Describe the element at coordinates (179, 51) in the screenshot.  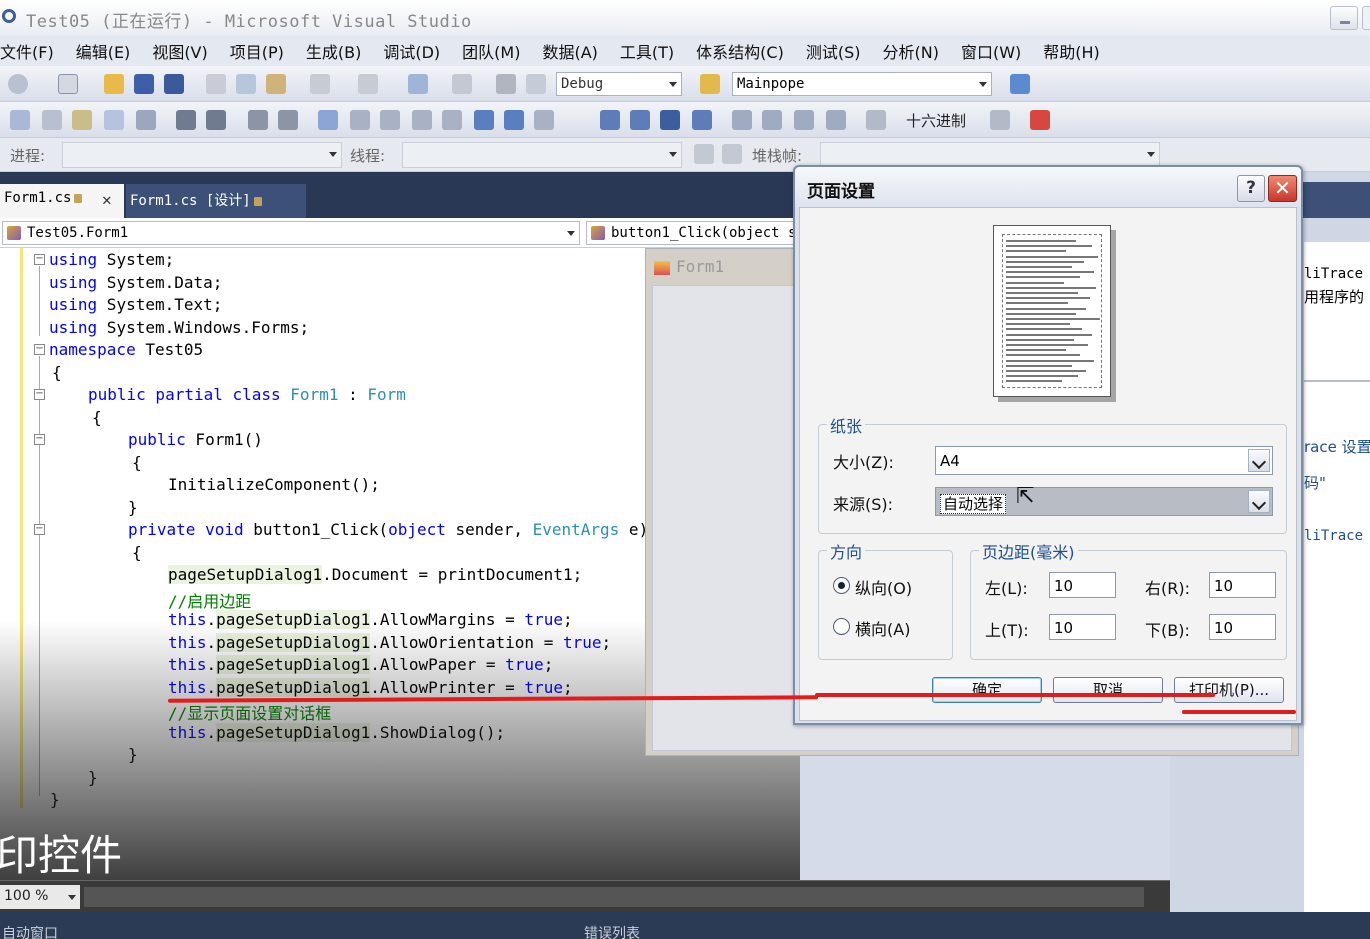
I see `menu-view: 视图(V)` at that location.